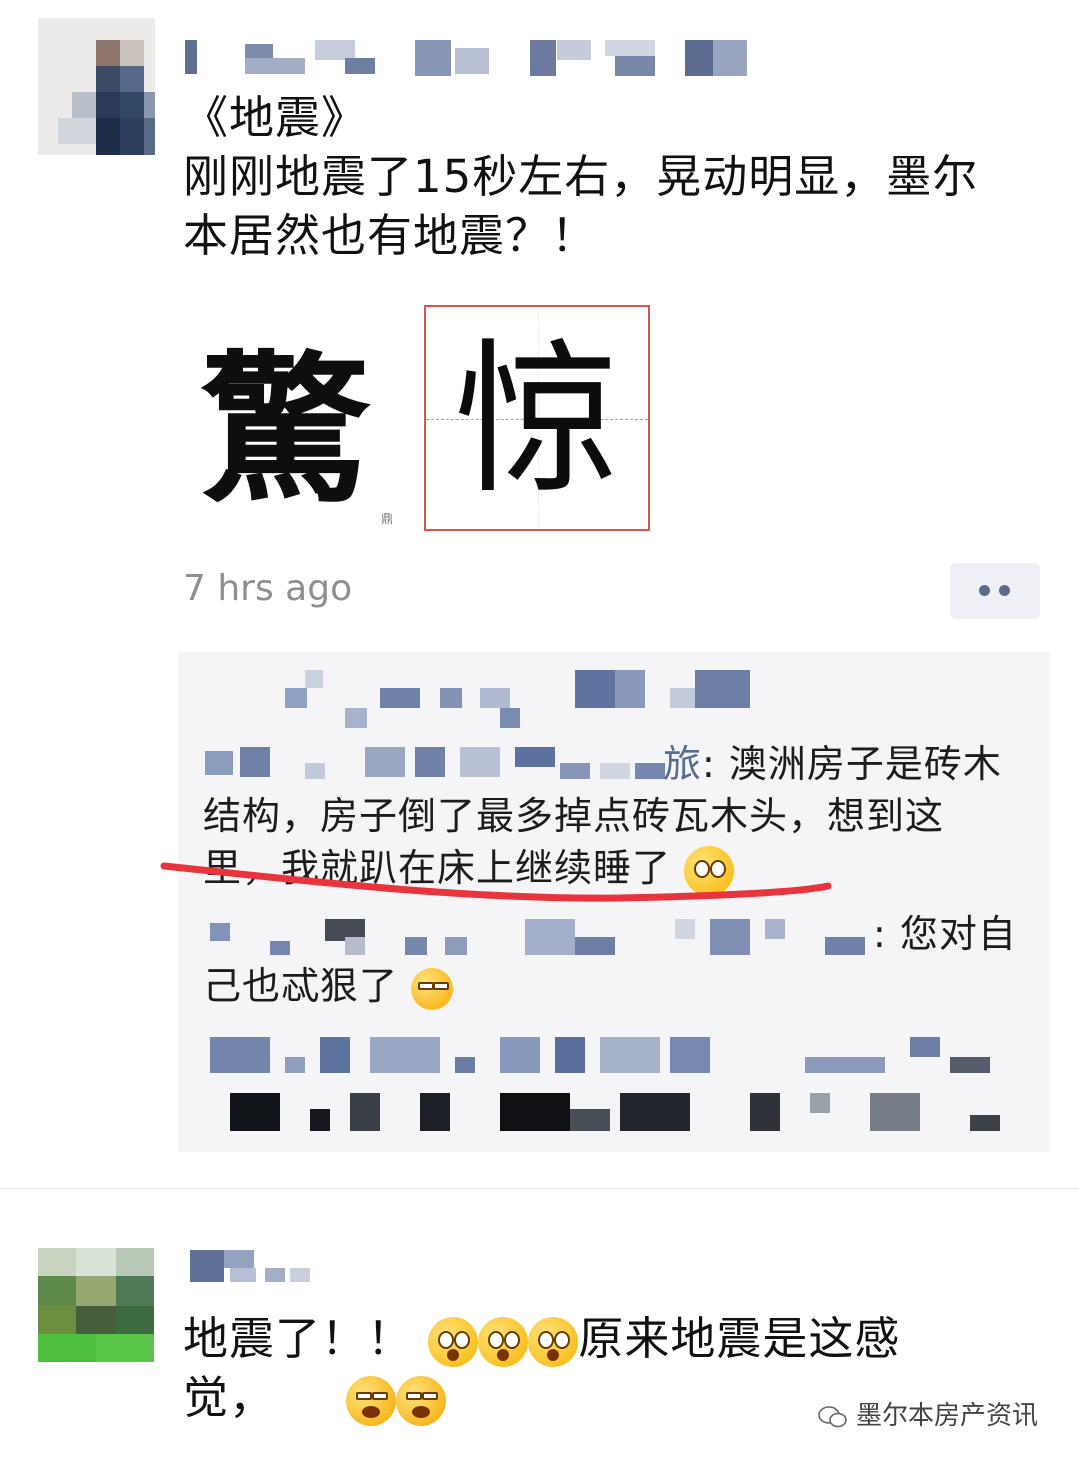  I want to click on post-image-traditional-character: 驚, so click(295, 430).